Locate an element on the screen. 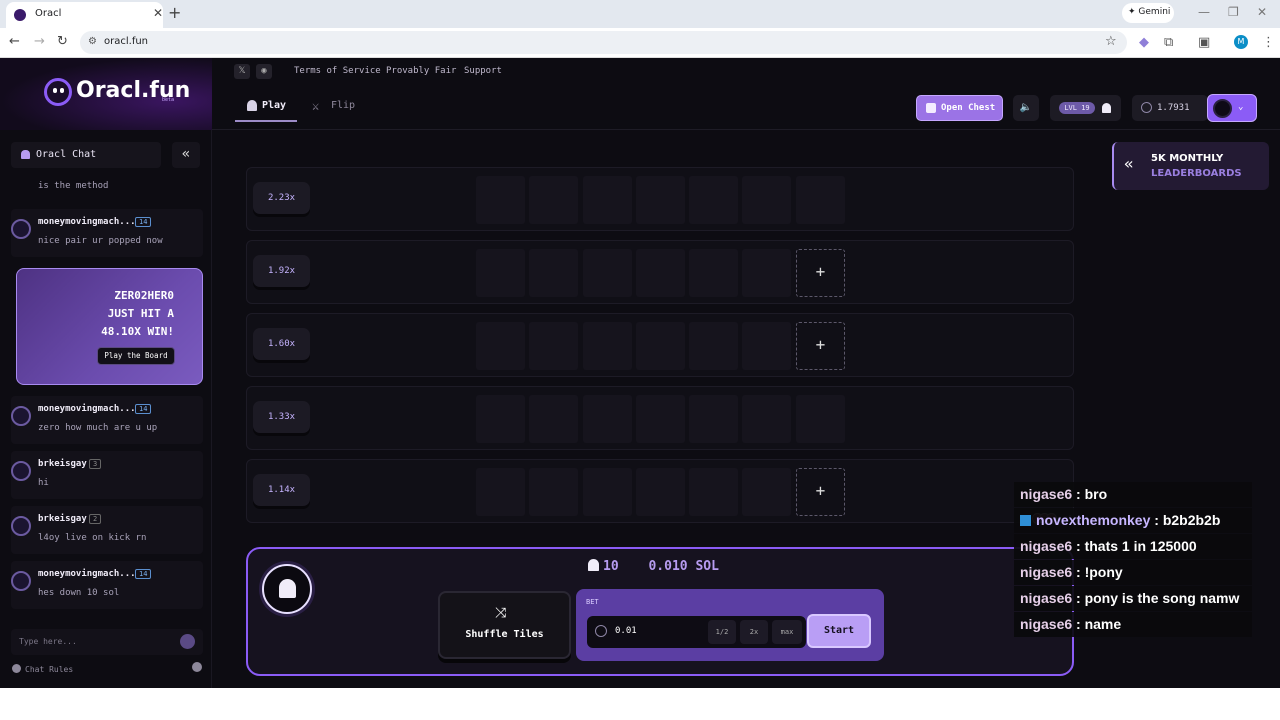 The image size is (1280, 720). shuffle-label: Shuffle Tiles is located at coordinates (504, 634).